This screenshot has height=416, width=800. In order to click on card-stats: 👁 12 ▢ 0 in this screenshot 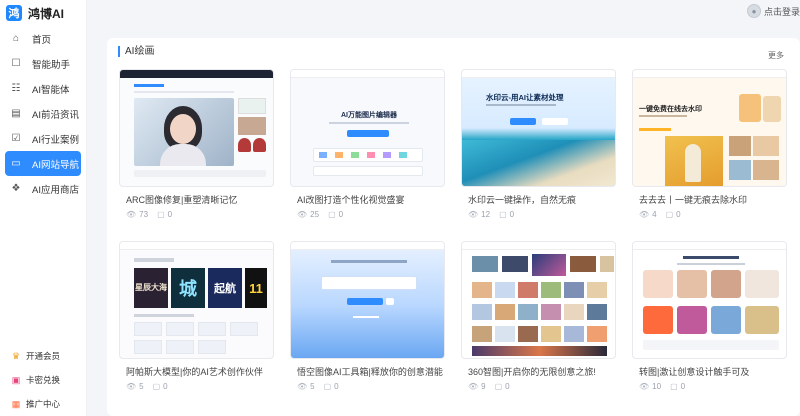, I will do `click(495, 214)`.